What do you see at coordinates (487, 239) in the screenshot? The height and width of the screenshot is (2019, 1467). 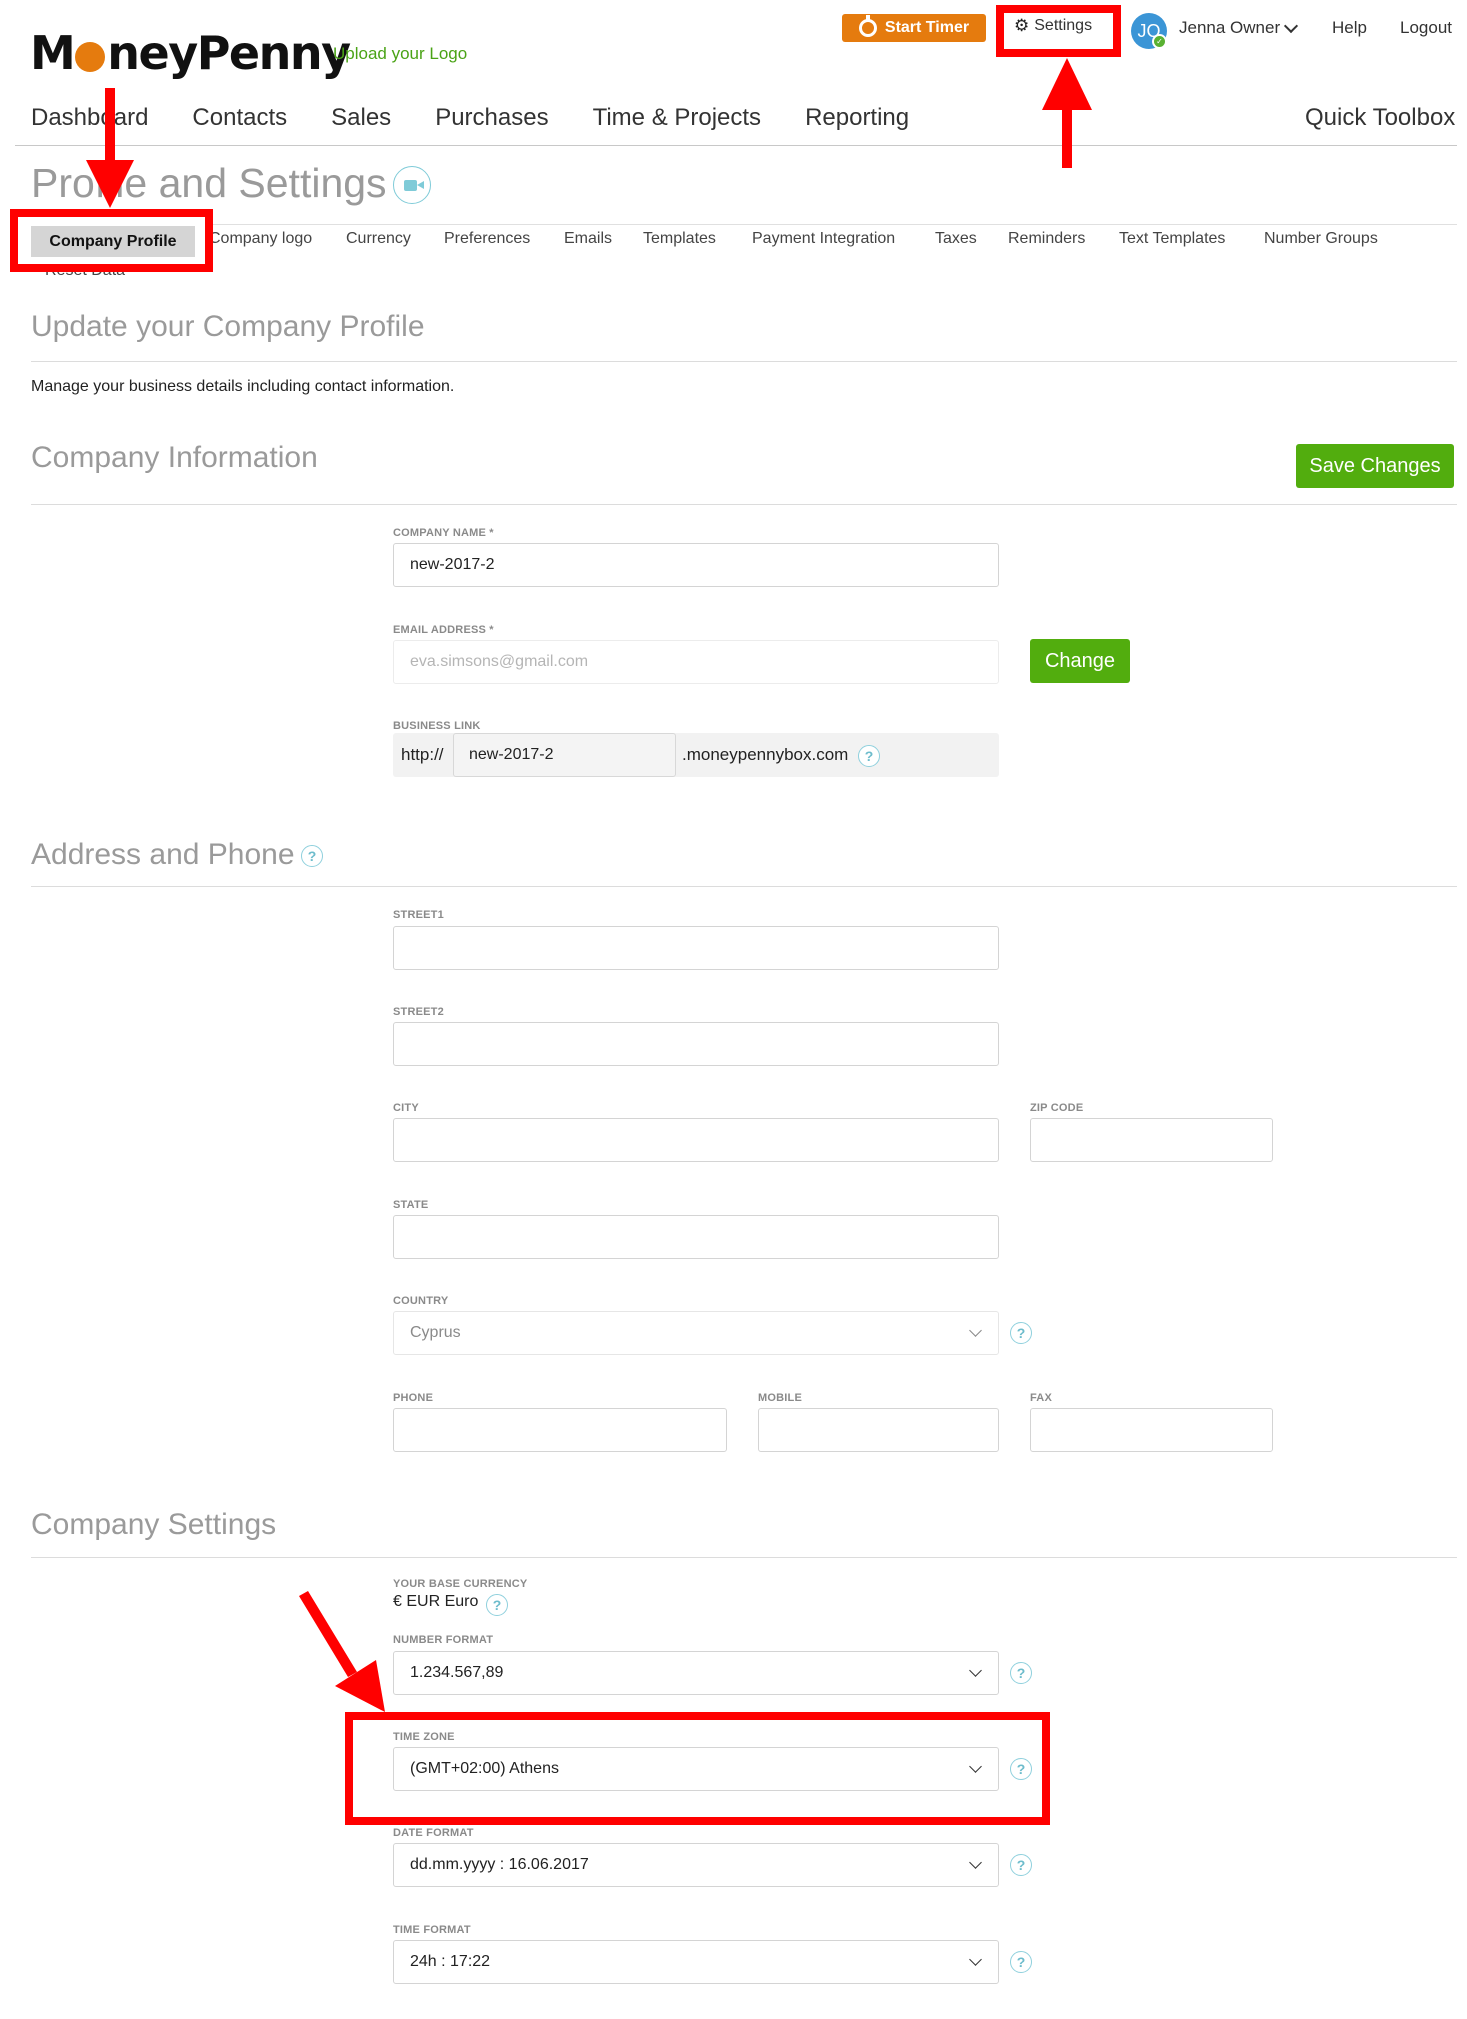 I see `tab-preferences: Preferences` at bounding box center [487, 239].